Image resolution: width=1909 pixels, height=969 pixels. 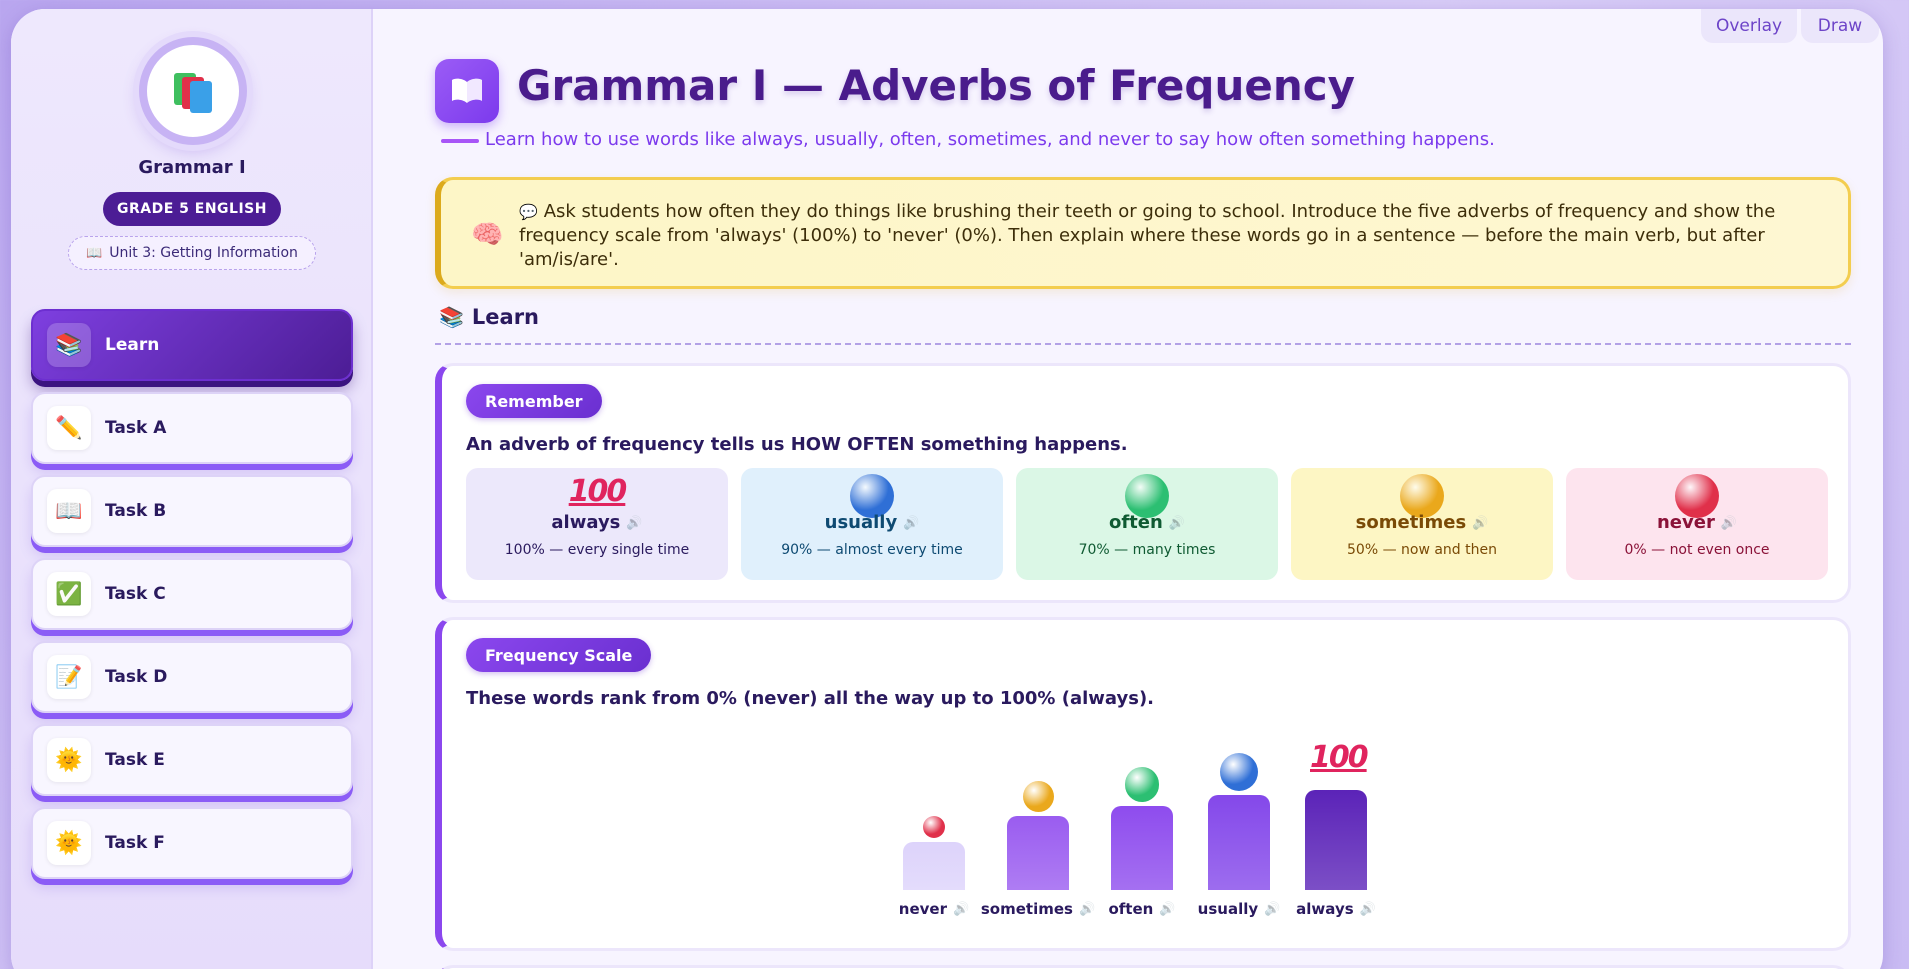 What do you see at coordinates (586, 522) in the screenshot?
I see `adverb-word-label: always` at bounding box center [586, 522].